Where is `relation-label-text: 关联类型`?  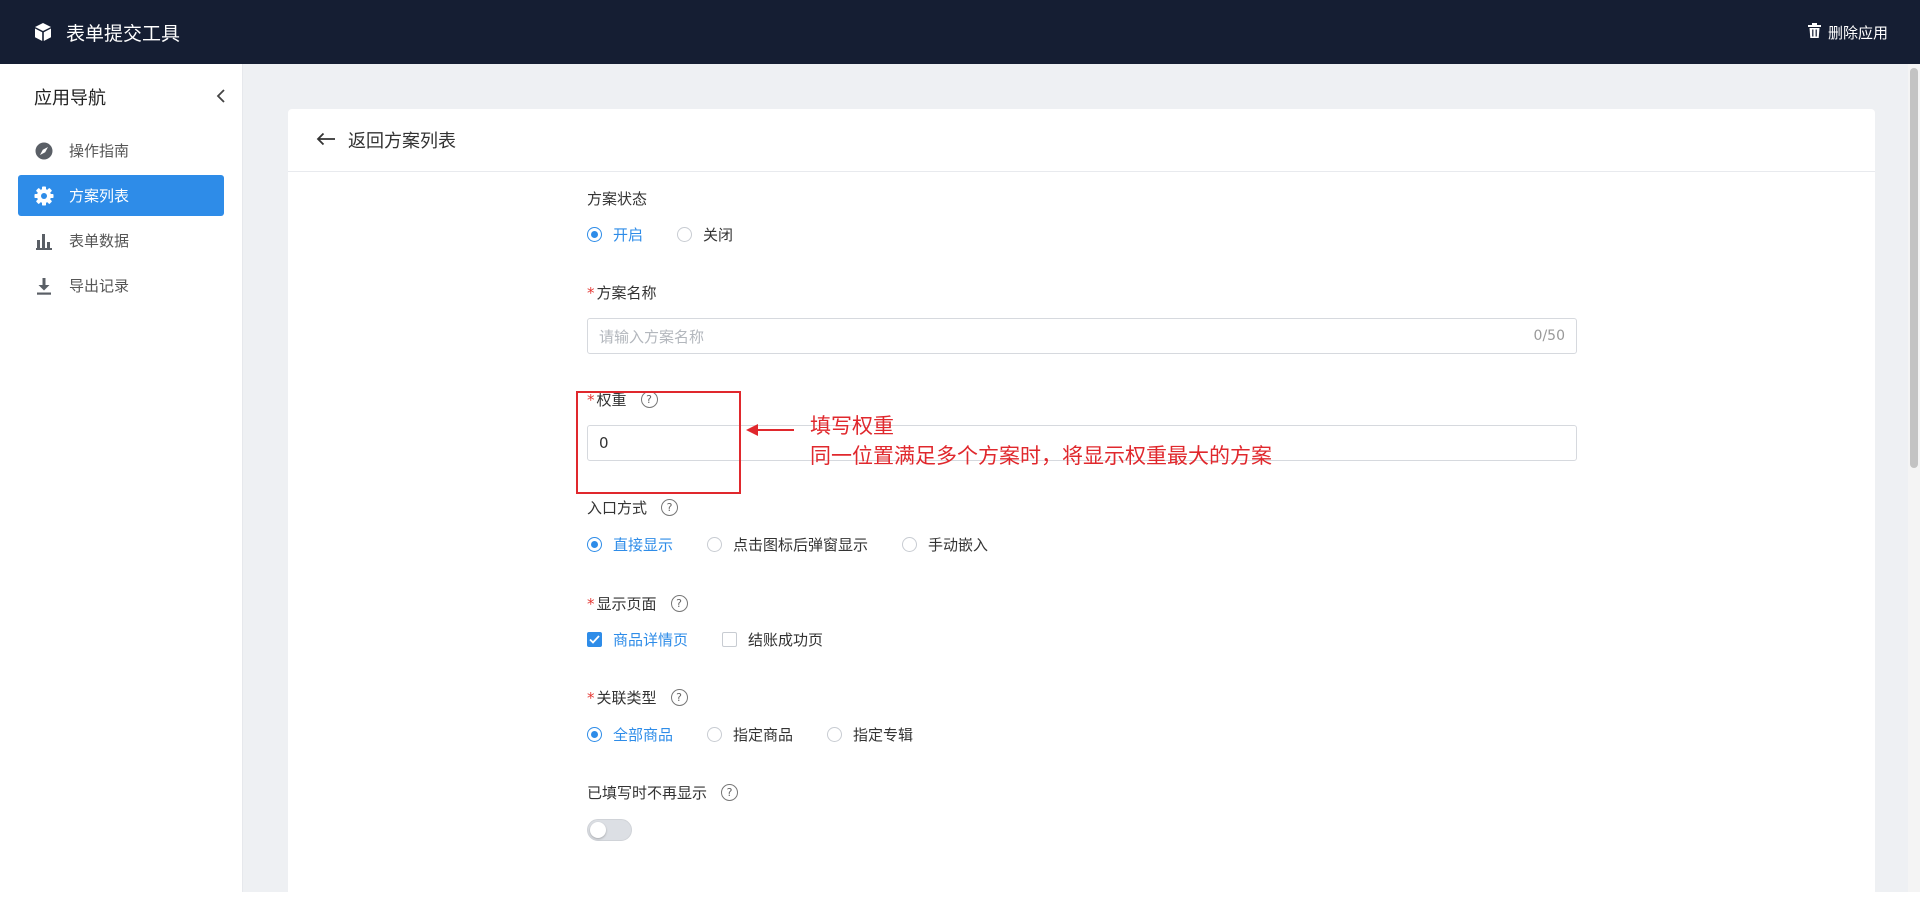
relation-label-text: 关联类型 is located at coordinates (626, 698).